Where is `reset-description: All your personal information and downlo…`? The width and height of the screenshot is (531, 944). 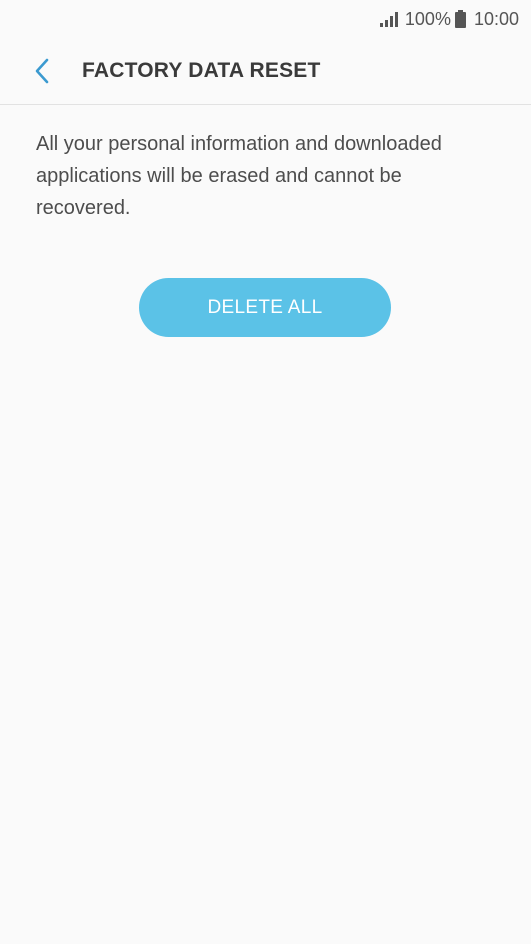
reset-description: All your personal information and downlo… is located at coordinates (239, 176).